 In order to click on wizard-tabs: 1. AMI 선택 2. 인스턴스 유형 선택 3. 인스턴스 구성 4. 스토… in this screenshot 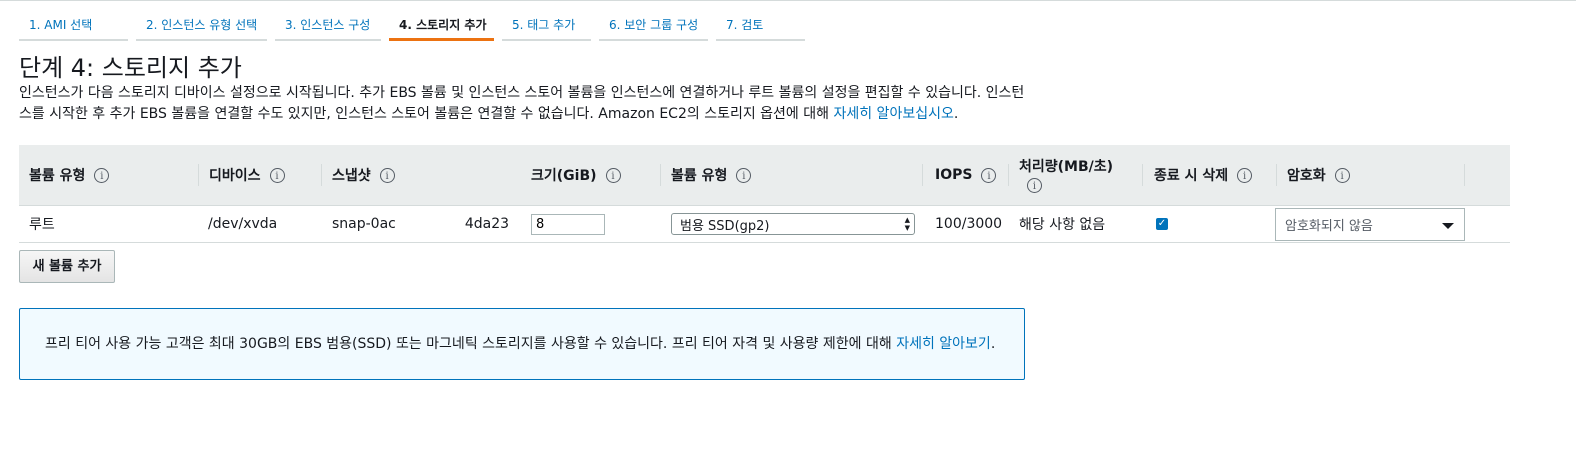, I will do `click(416, 26)`.